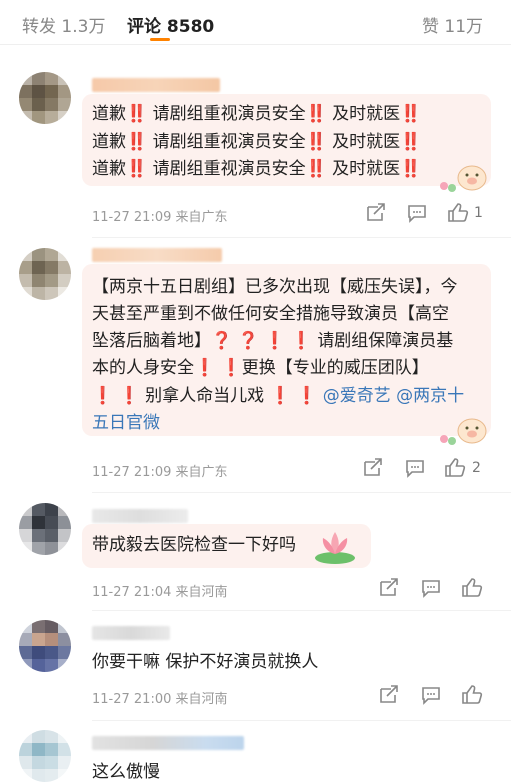  Describe the element at coordinates (278, 396) in the screenshot. I see `comment-text-line: ❗ ❗ 别拿人命当儿戏 ❗ ❗ @爱奇艺 @两京十` at that location.